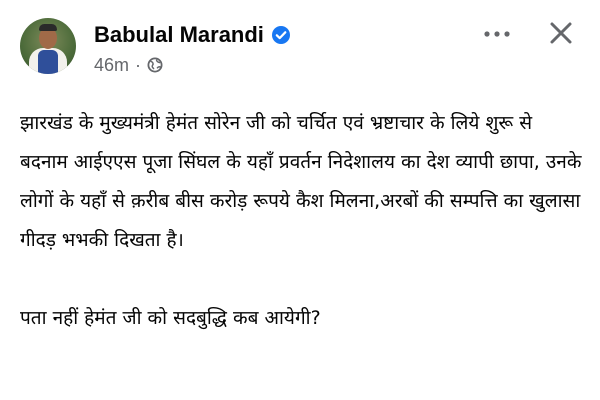 The image size is (600, 400). I want to click on author-name-row: Babulal Marandi, so click(192, 35).